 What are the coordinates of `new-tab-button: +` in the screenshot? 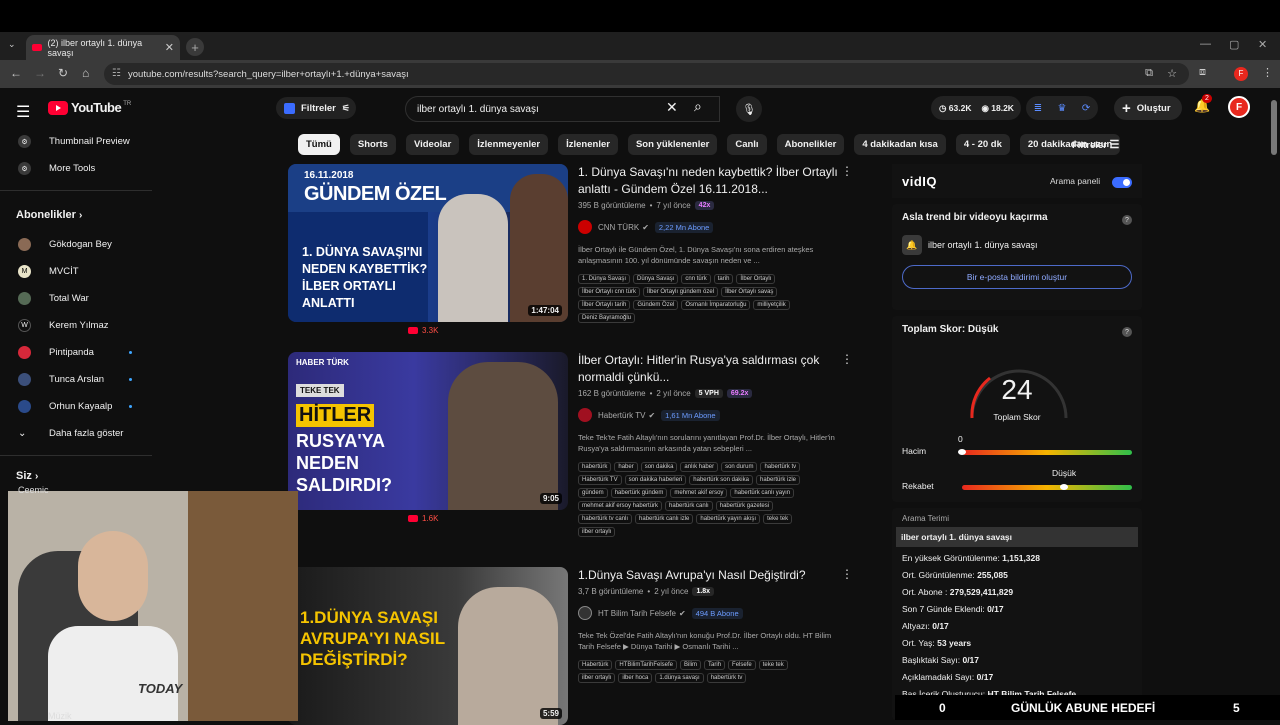 It's located at (195, 47).